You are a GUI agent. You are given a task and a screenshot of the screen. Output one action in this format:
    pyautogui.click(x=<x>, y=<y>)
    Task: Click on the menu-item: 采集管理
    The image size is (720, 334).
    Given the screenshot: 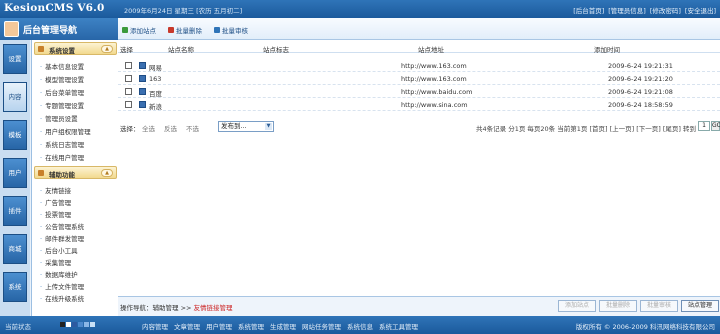 What is the action you would take?
    pyautogui.click(x=55, y=262)
    